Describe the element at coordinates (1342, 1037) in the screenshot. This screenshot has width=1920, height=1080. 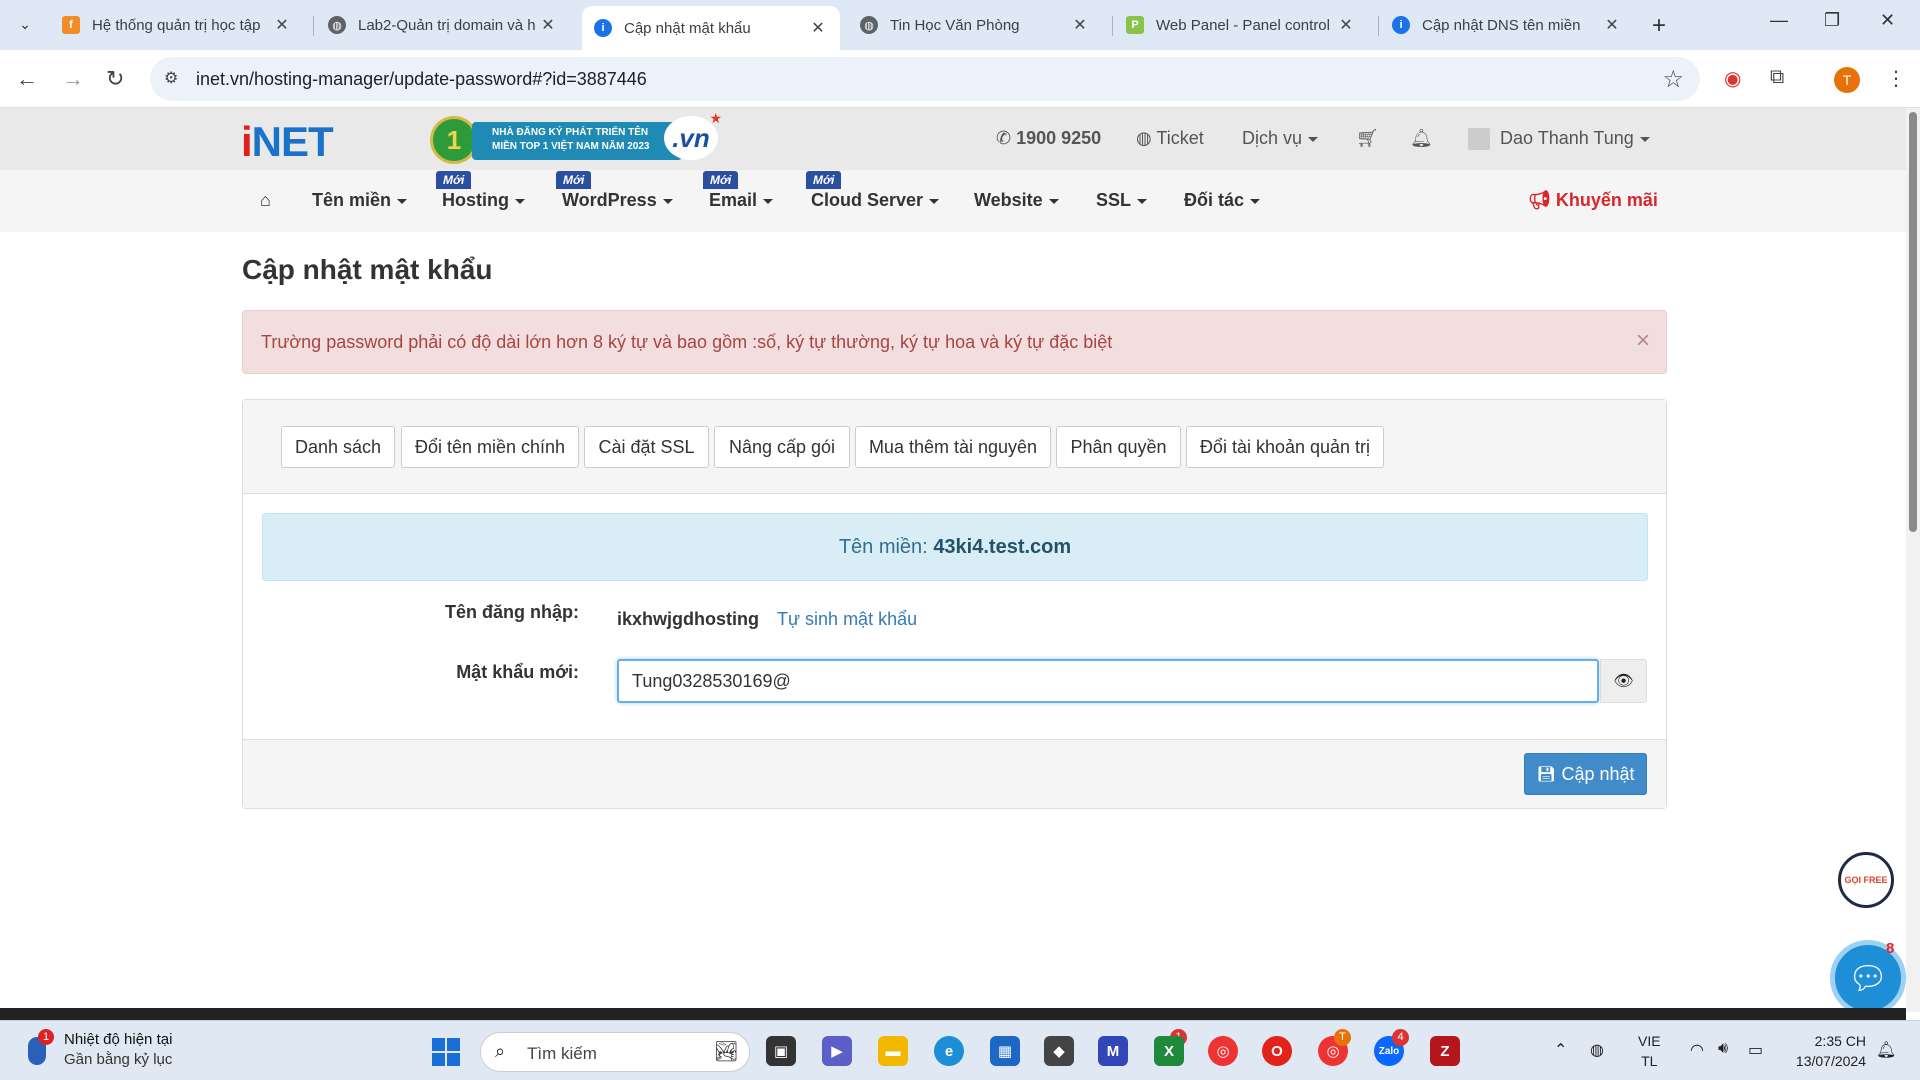
I see `chrome-profile-badge: T` at that location.